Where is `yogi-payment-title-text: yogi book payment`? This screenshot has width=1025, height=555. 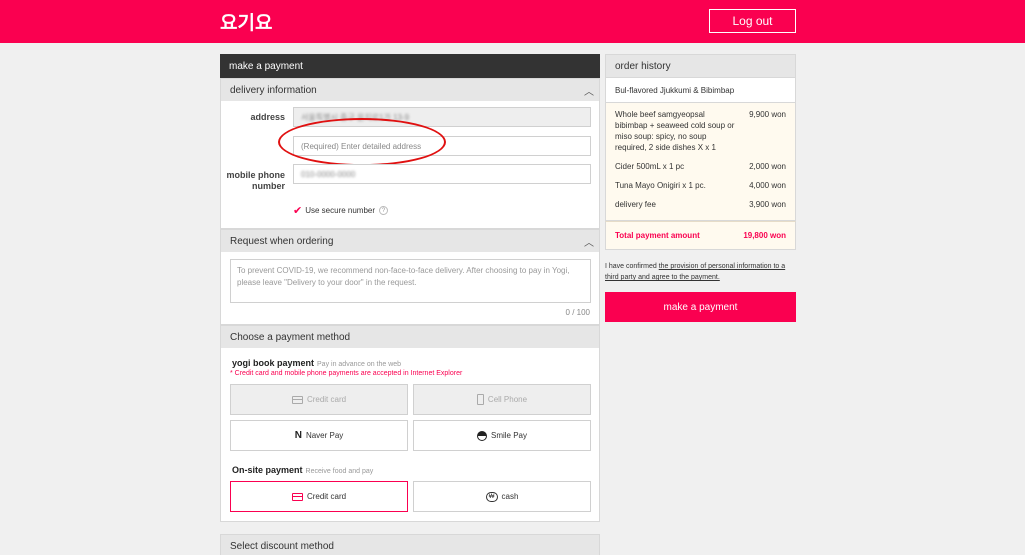 yogi-payment-title-text: yogi book payment is located at coordinates (273, 363).